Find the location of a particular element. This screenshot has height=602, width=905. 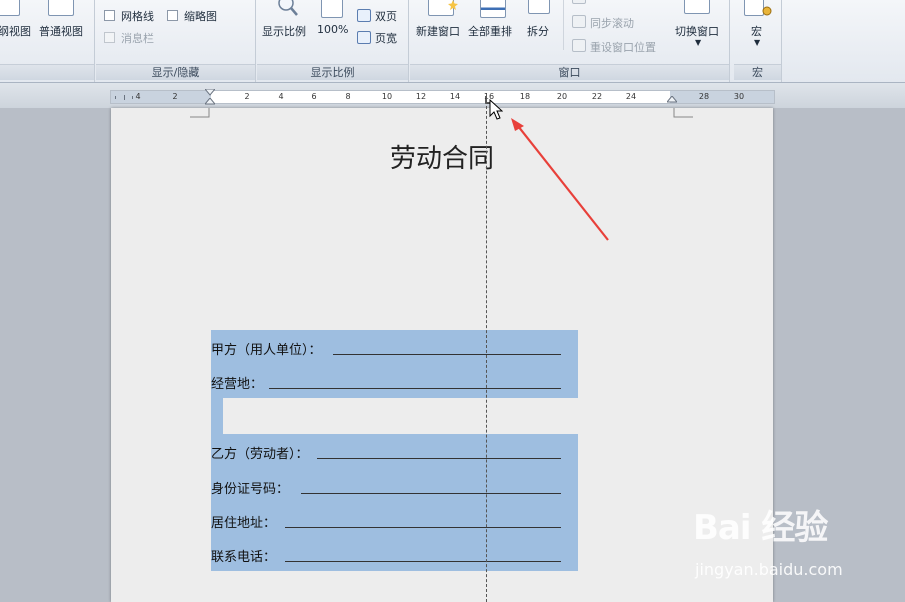

ruler-number: 8 is located at coordinates (348, 96).